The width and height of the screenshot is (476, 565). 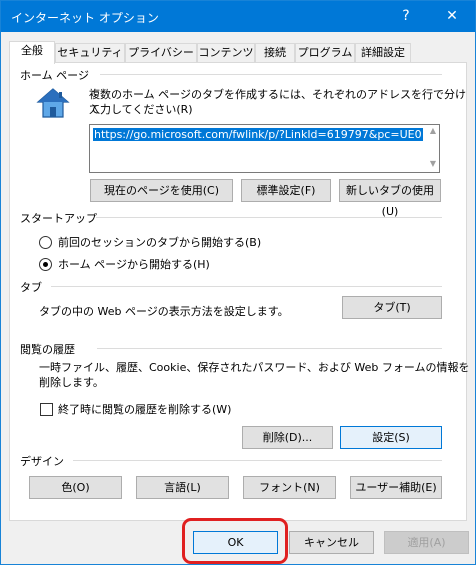 What do you see at coordinates (433, 163) in the screenshot?
I see `scroll-down-icon: ▼` at bounding box center [433, 163].